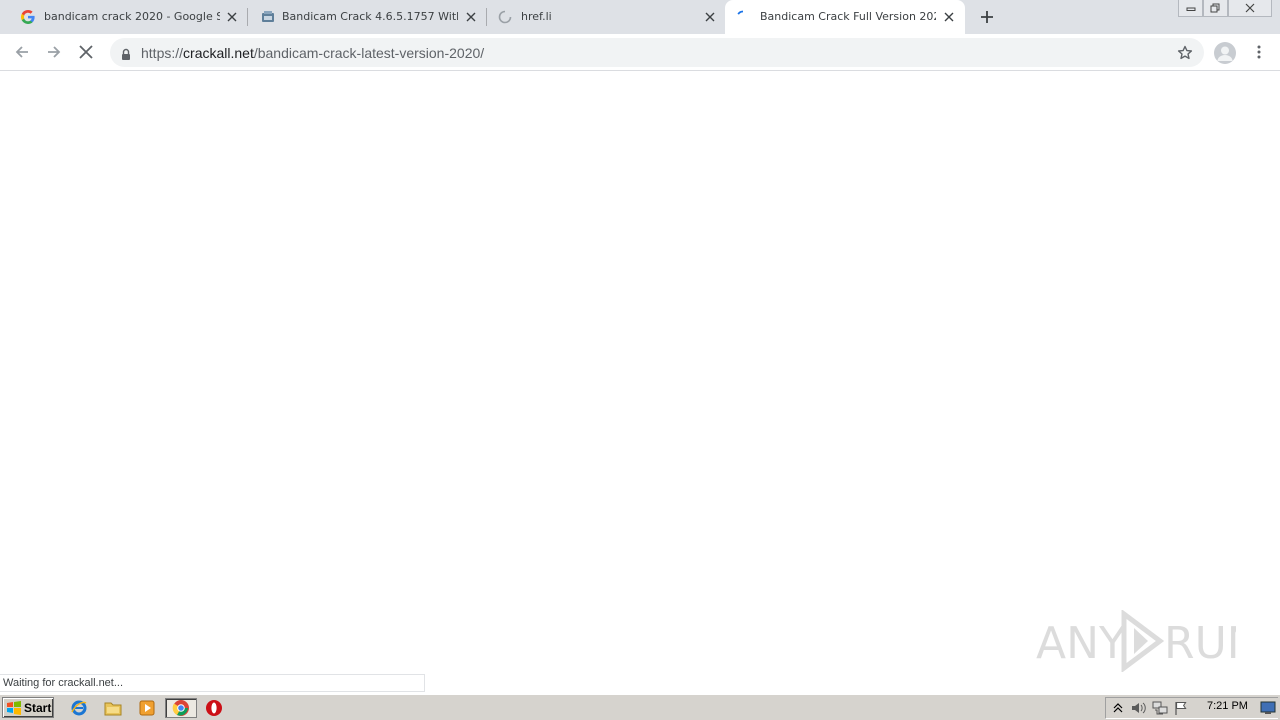  Describe the element at coordinates (536, 16) in the screenshot. I see `tab-title: href.li` at that location.